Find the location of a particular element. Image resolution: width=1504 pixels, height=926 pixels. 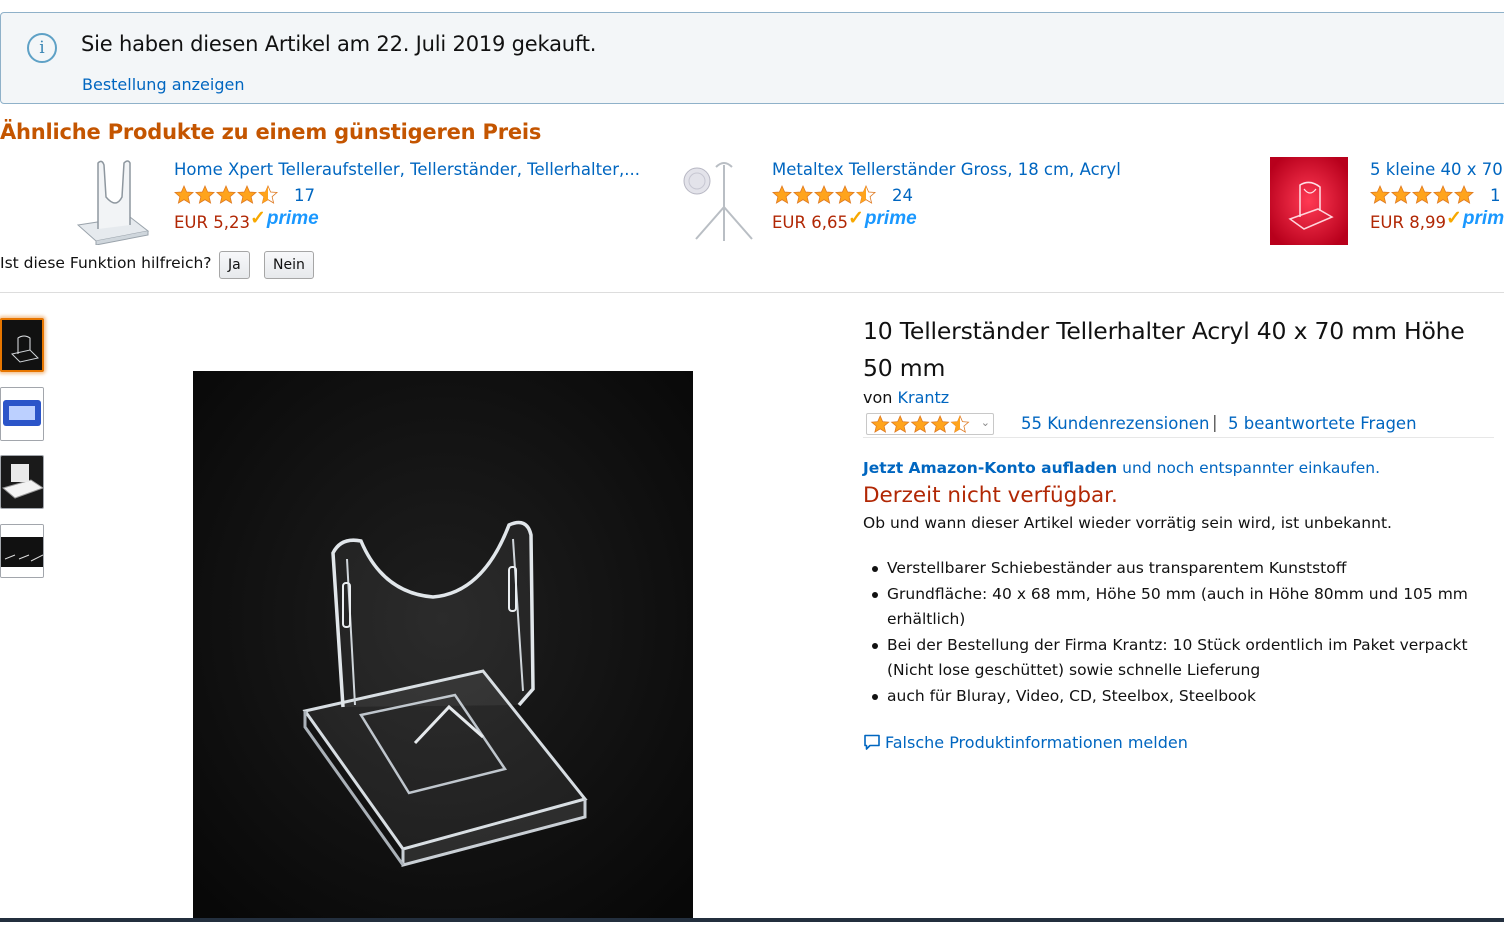

report-incorrect-info-link: Falsche Produktinformationen melden is located at coordinates (1025, 742).